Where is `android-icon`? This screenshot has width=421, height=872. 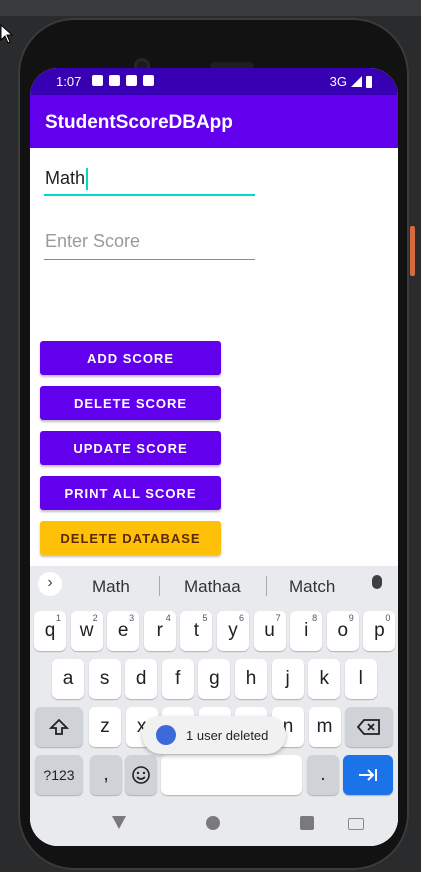
android-icon is located at coordinates (166, 735).